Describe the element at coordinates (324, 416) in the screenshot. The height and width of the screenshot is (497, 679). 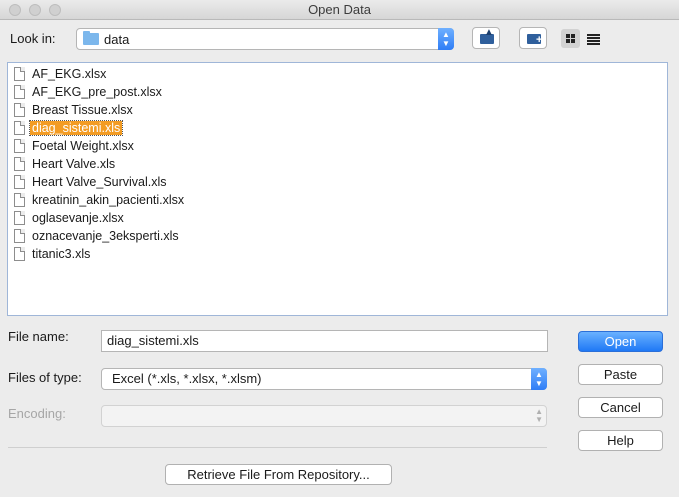
I see `encoding-select: ▲ ▼` at that location.